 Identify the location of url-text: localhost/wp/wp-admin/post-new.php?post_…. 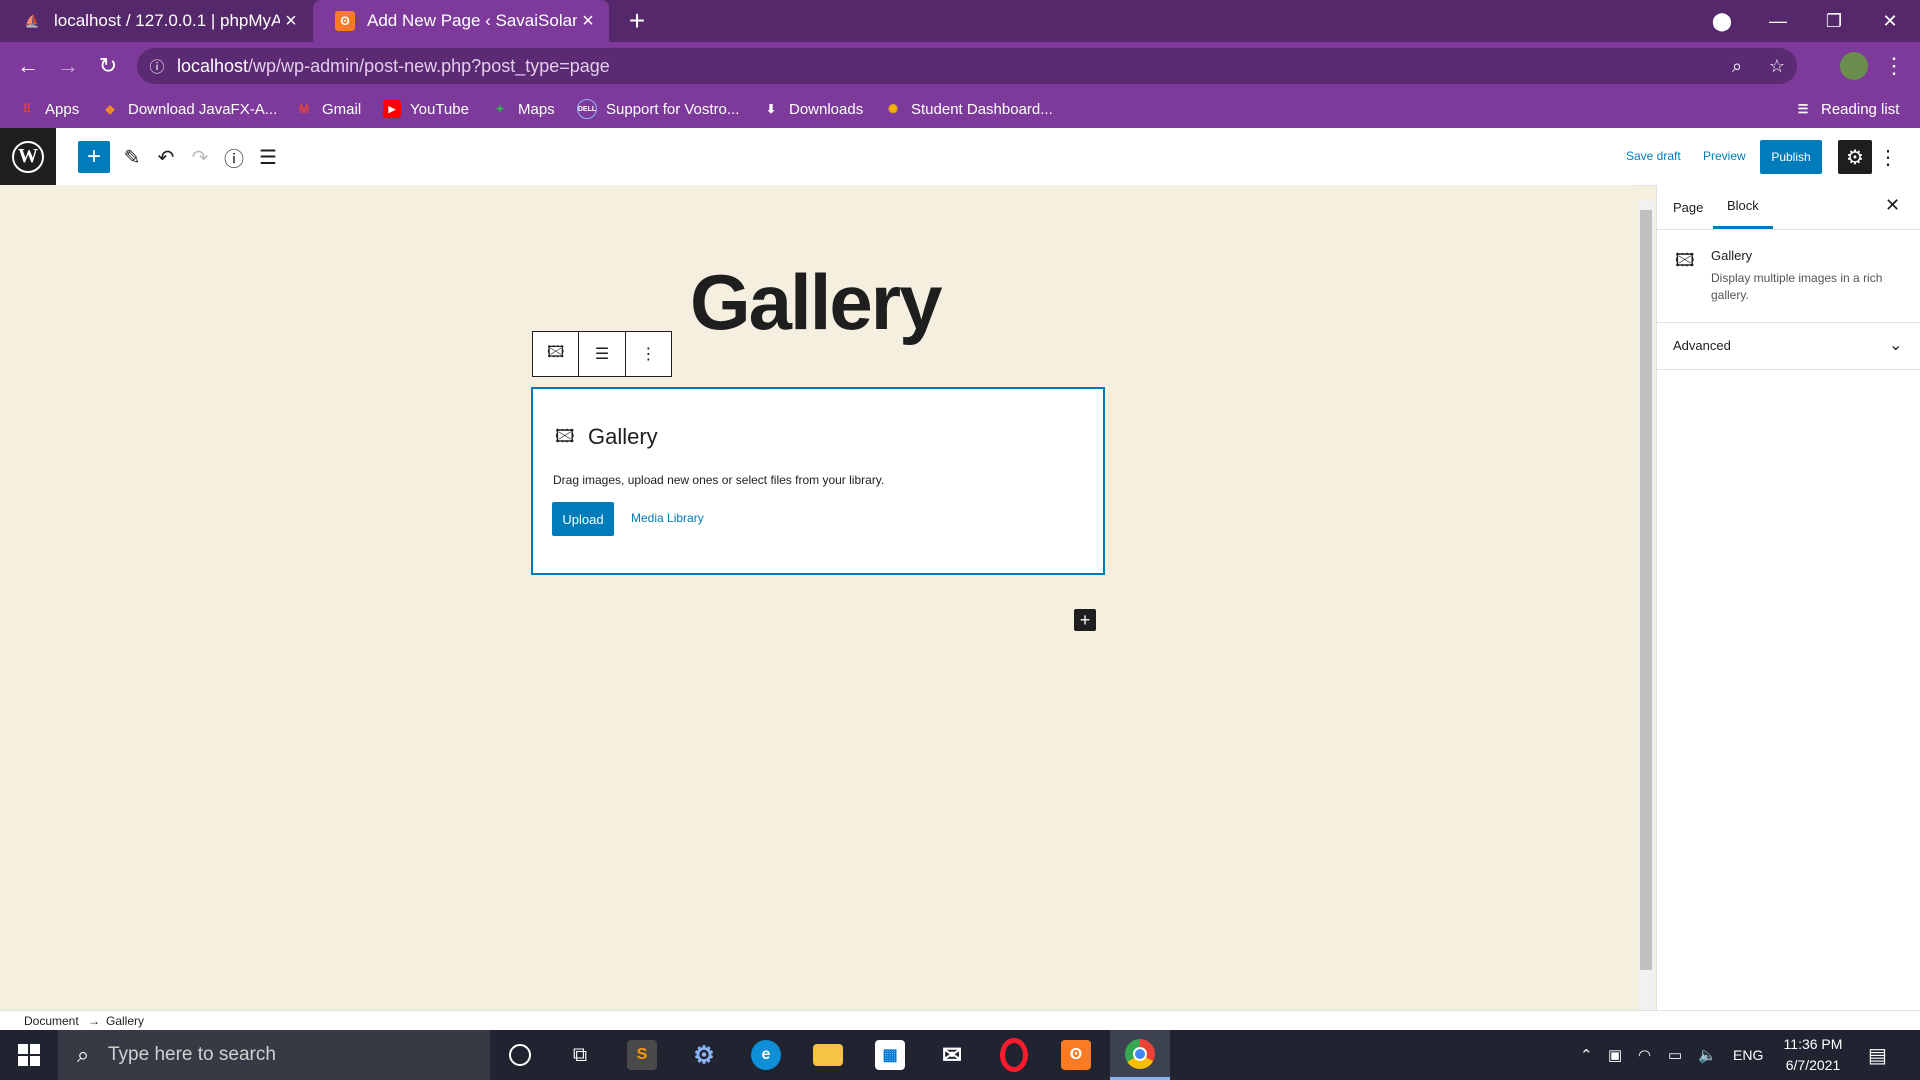
(393, 66).